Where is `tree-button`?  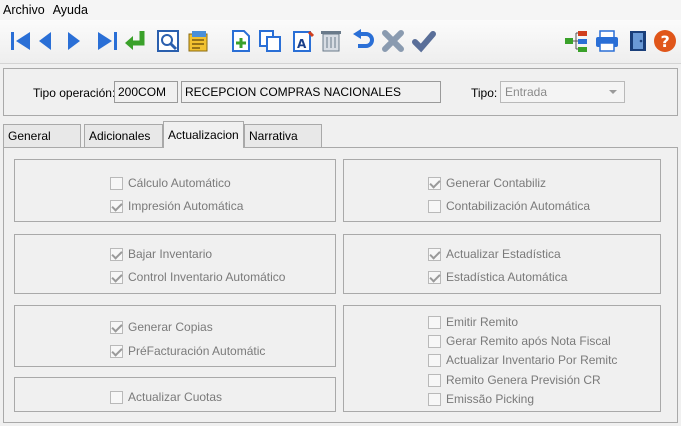 tree-button is located at coordinates (576, 41).